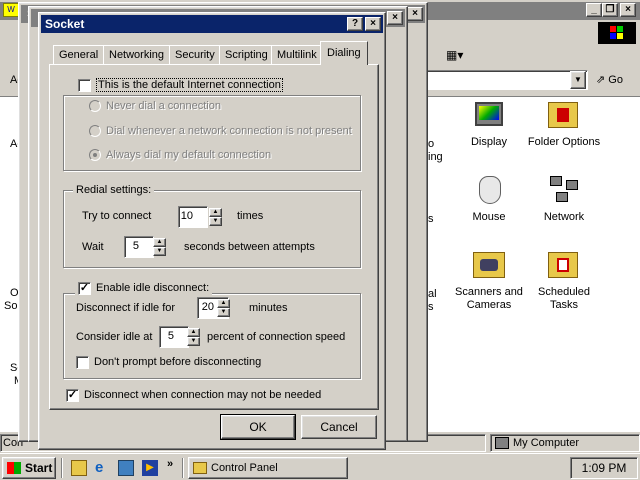 This screenshot has height=480, width=640. Describe the element at coordinates (170, 464) in the screenshot. I see `quicklaunch-more-button: »` at that location.